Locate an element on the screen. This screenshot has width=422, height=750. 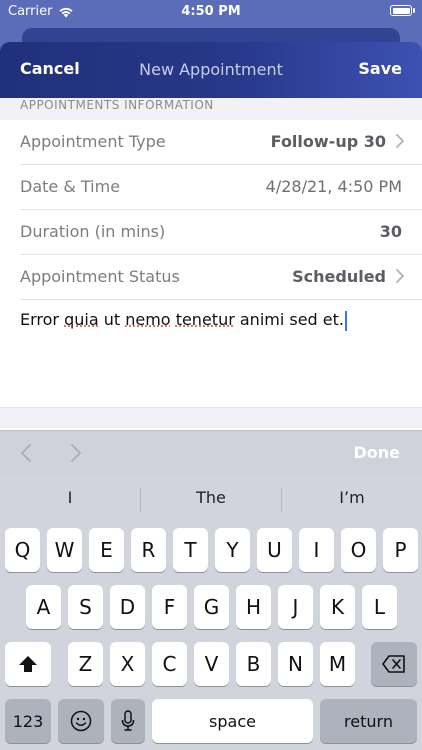
key-e: E is located at coordinates (106, 550).